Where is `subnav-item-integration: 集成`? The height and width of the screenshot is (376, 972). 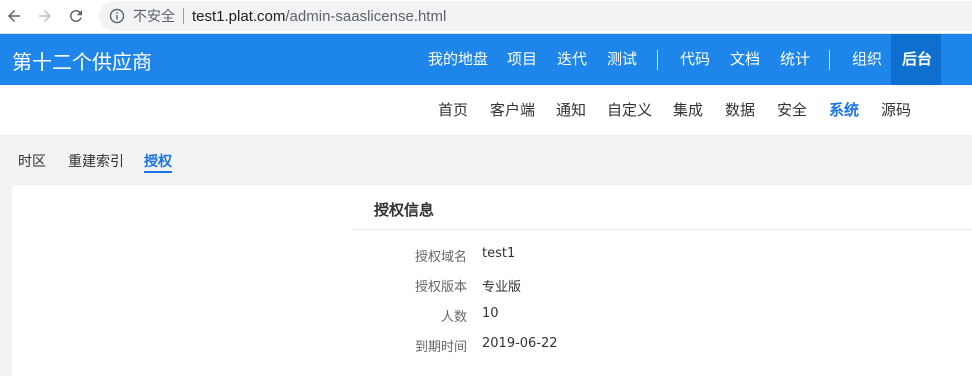 subnav-item-integration: 集成 is located at coordinates (688, 110).